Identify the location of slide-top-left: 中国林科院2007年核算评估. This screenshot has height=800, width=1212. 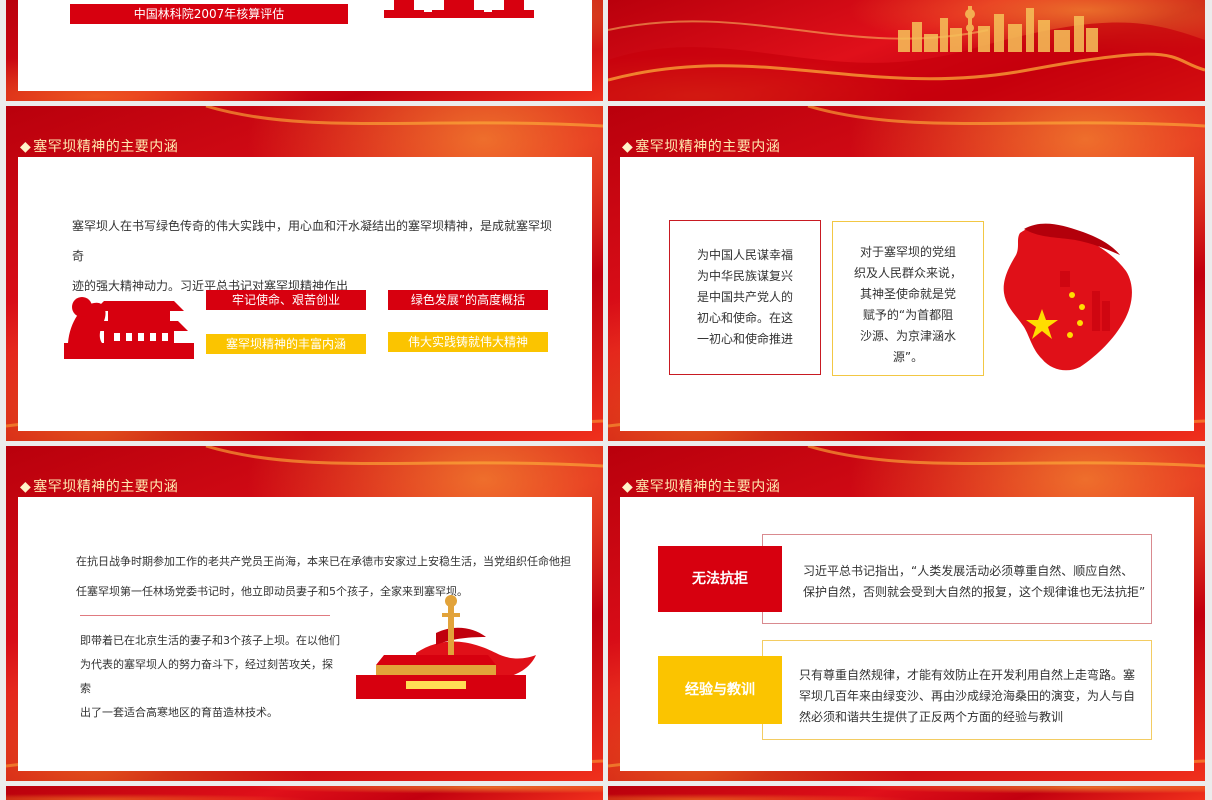
(304, 50).